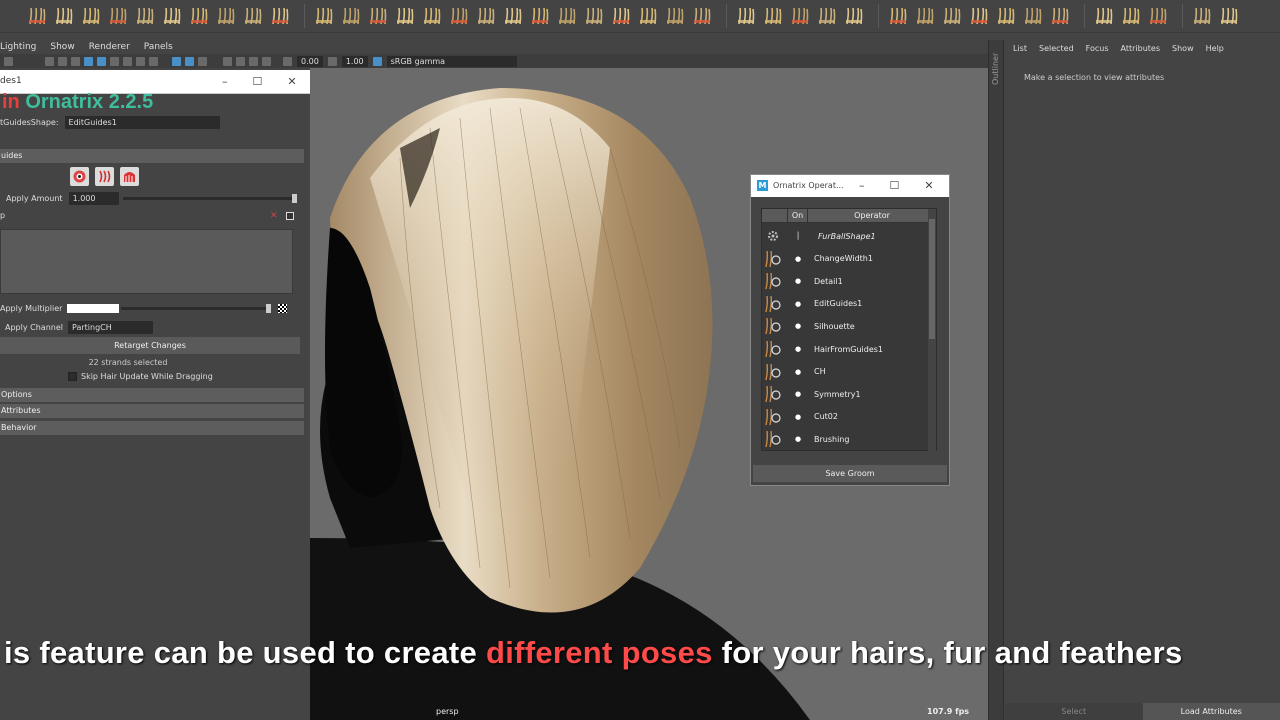  I want to click on operator-row: │ FurBallShape1, so click(846, 236).